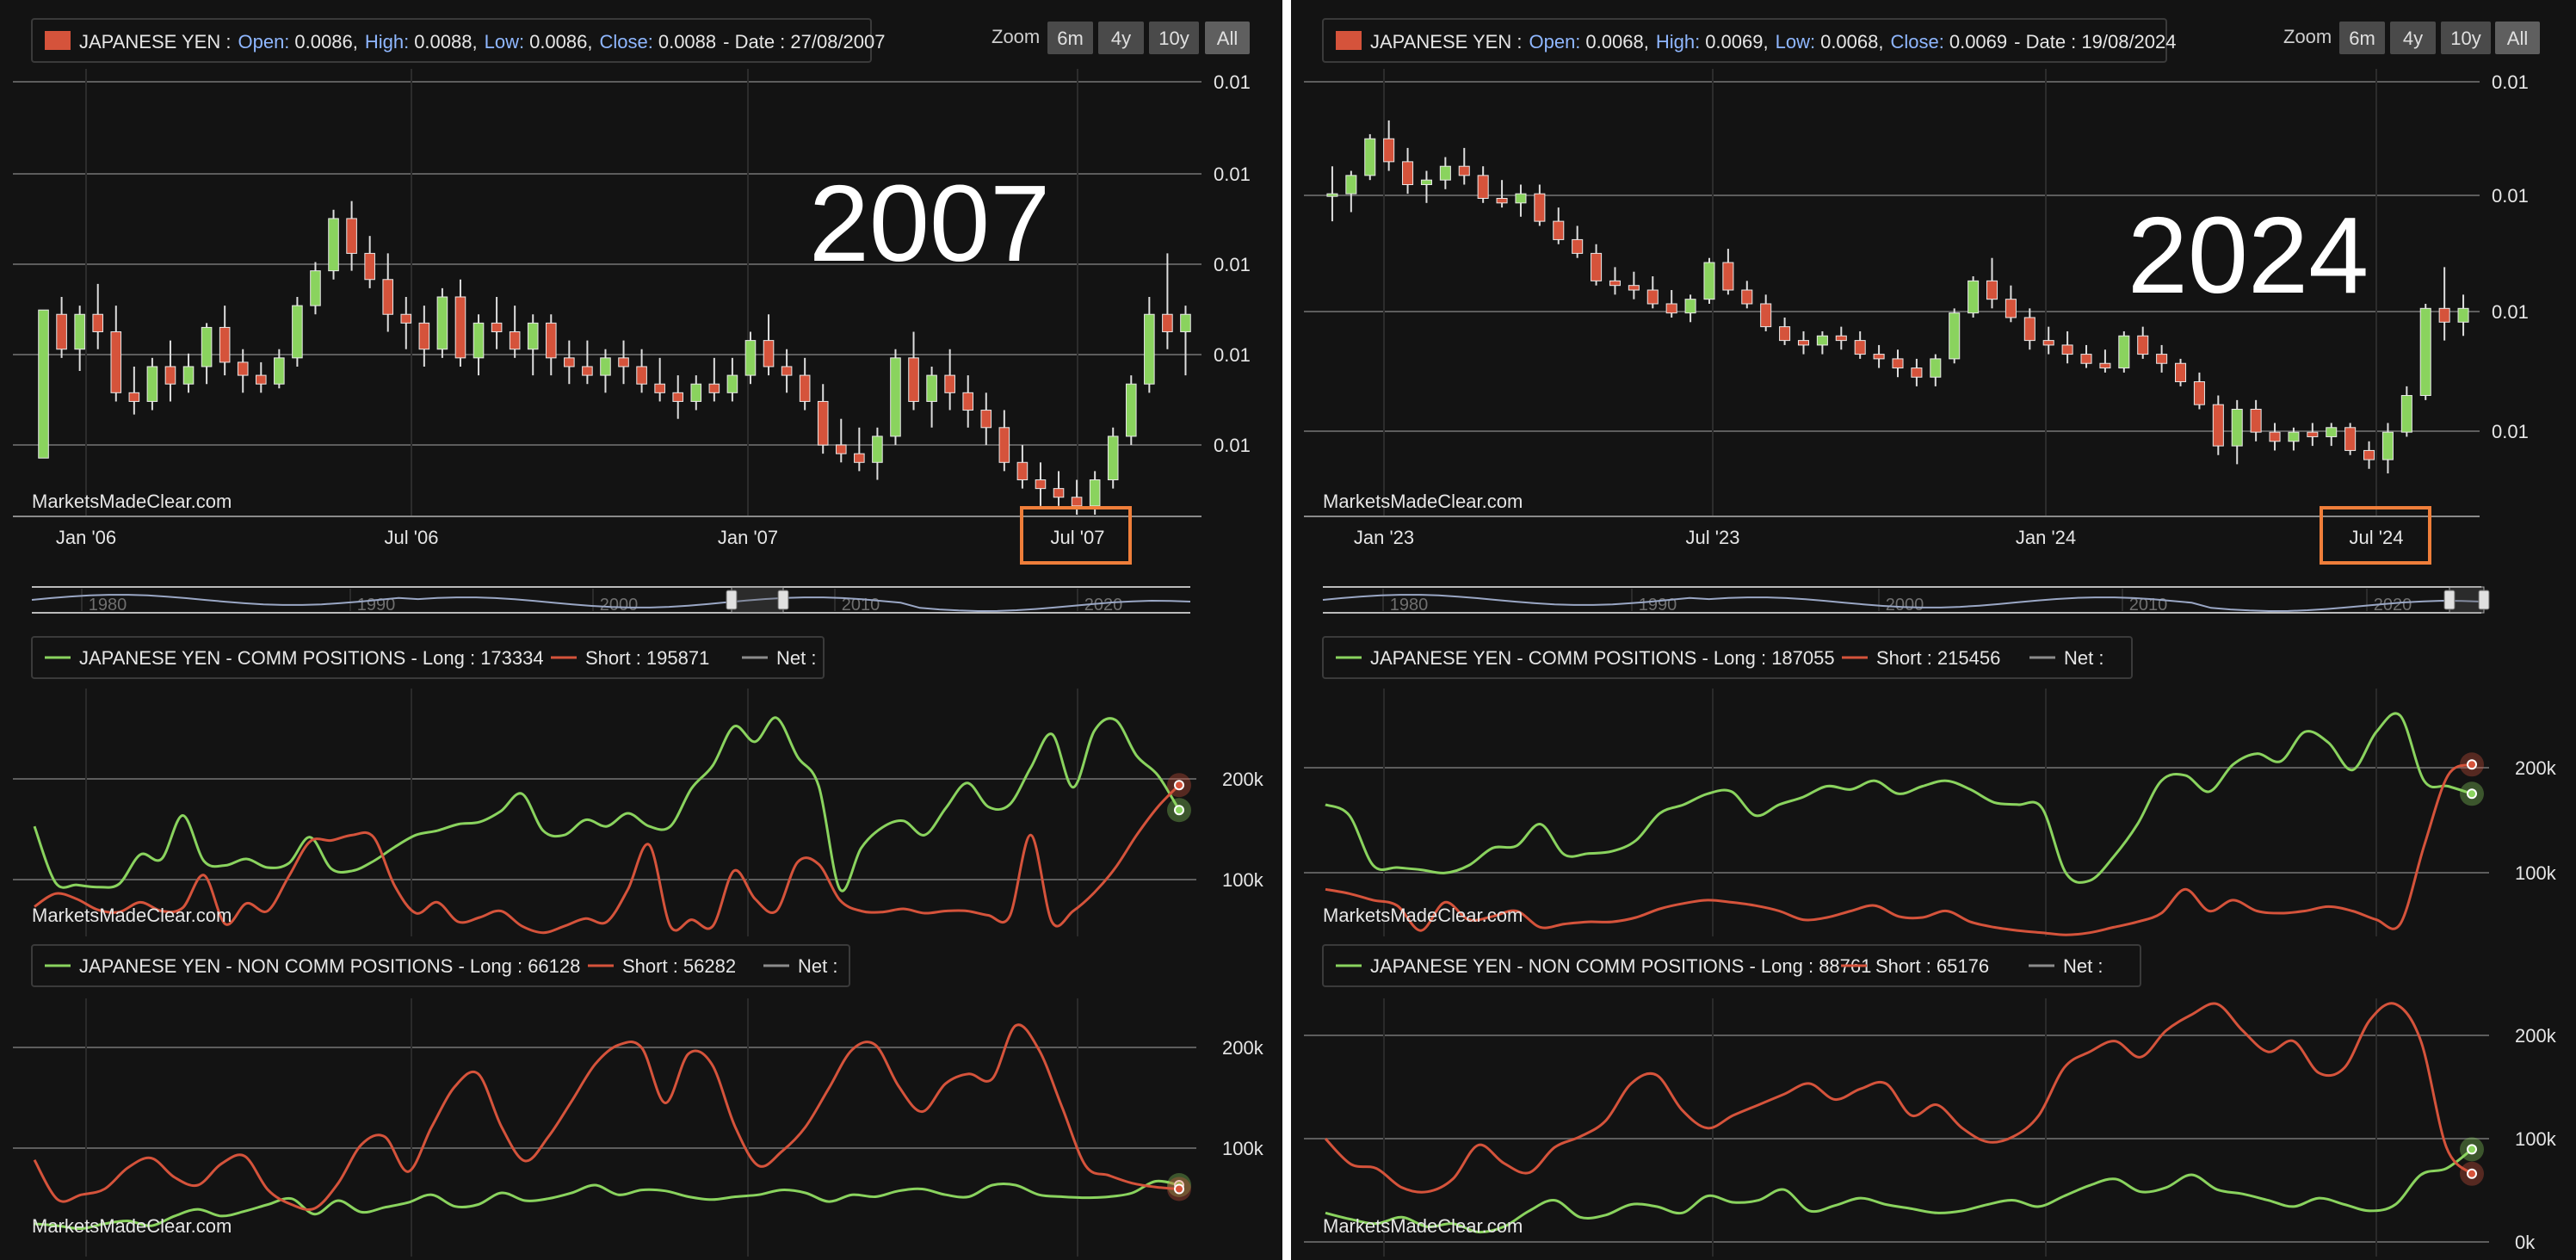 Image resolution: width=2576 pixels, height=1260 pixels. What do you see at coordinates (2377, 537) in the screenshot?
I see `price-x-tick: Jul '24` at bounding box center [2377, 537].